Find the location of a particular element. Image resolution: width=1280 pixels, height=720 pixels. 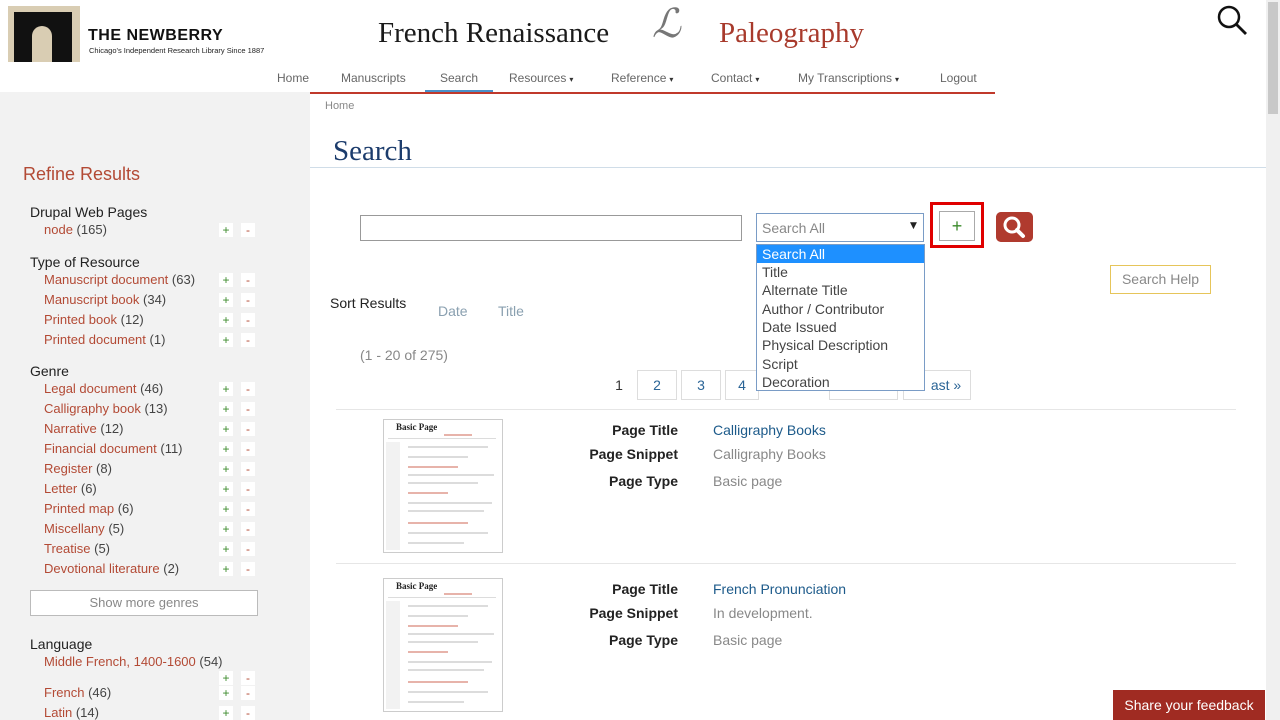

result-title-link: French Pronunciation is located at coordinates (779, 589).